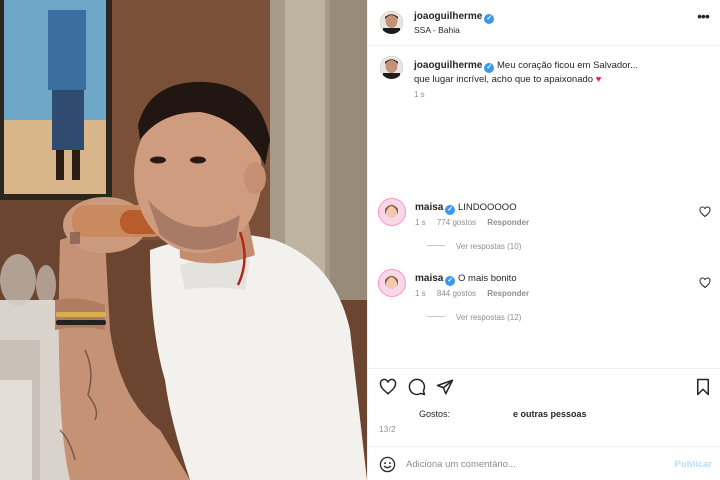  I want to click on bookmark-icon, so click(703, 387).